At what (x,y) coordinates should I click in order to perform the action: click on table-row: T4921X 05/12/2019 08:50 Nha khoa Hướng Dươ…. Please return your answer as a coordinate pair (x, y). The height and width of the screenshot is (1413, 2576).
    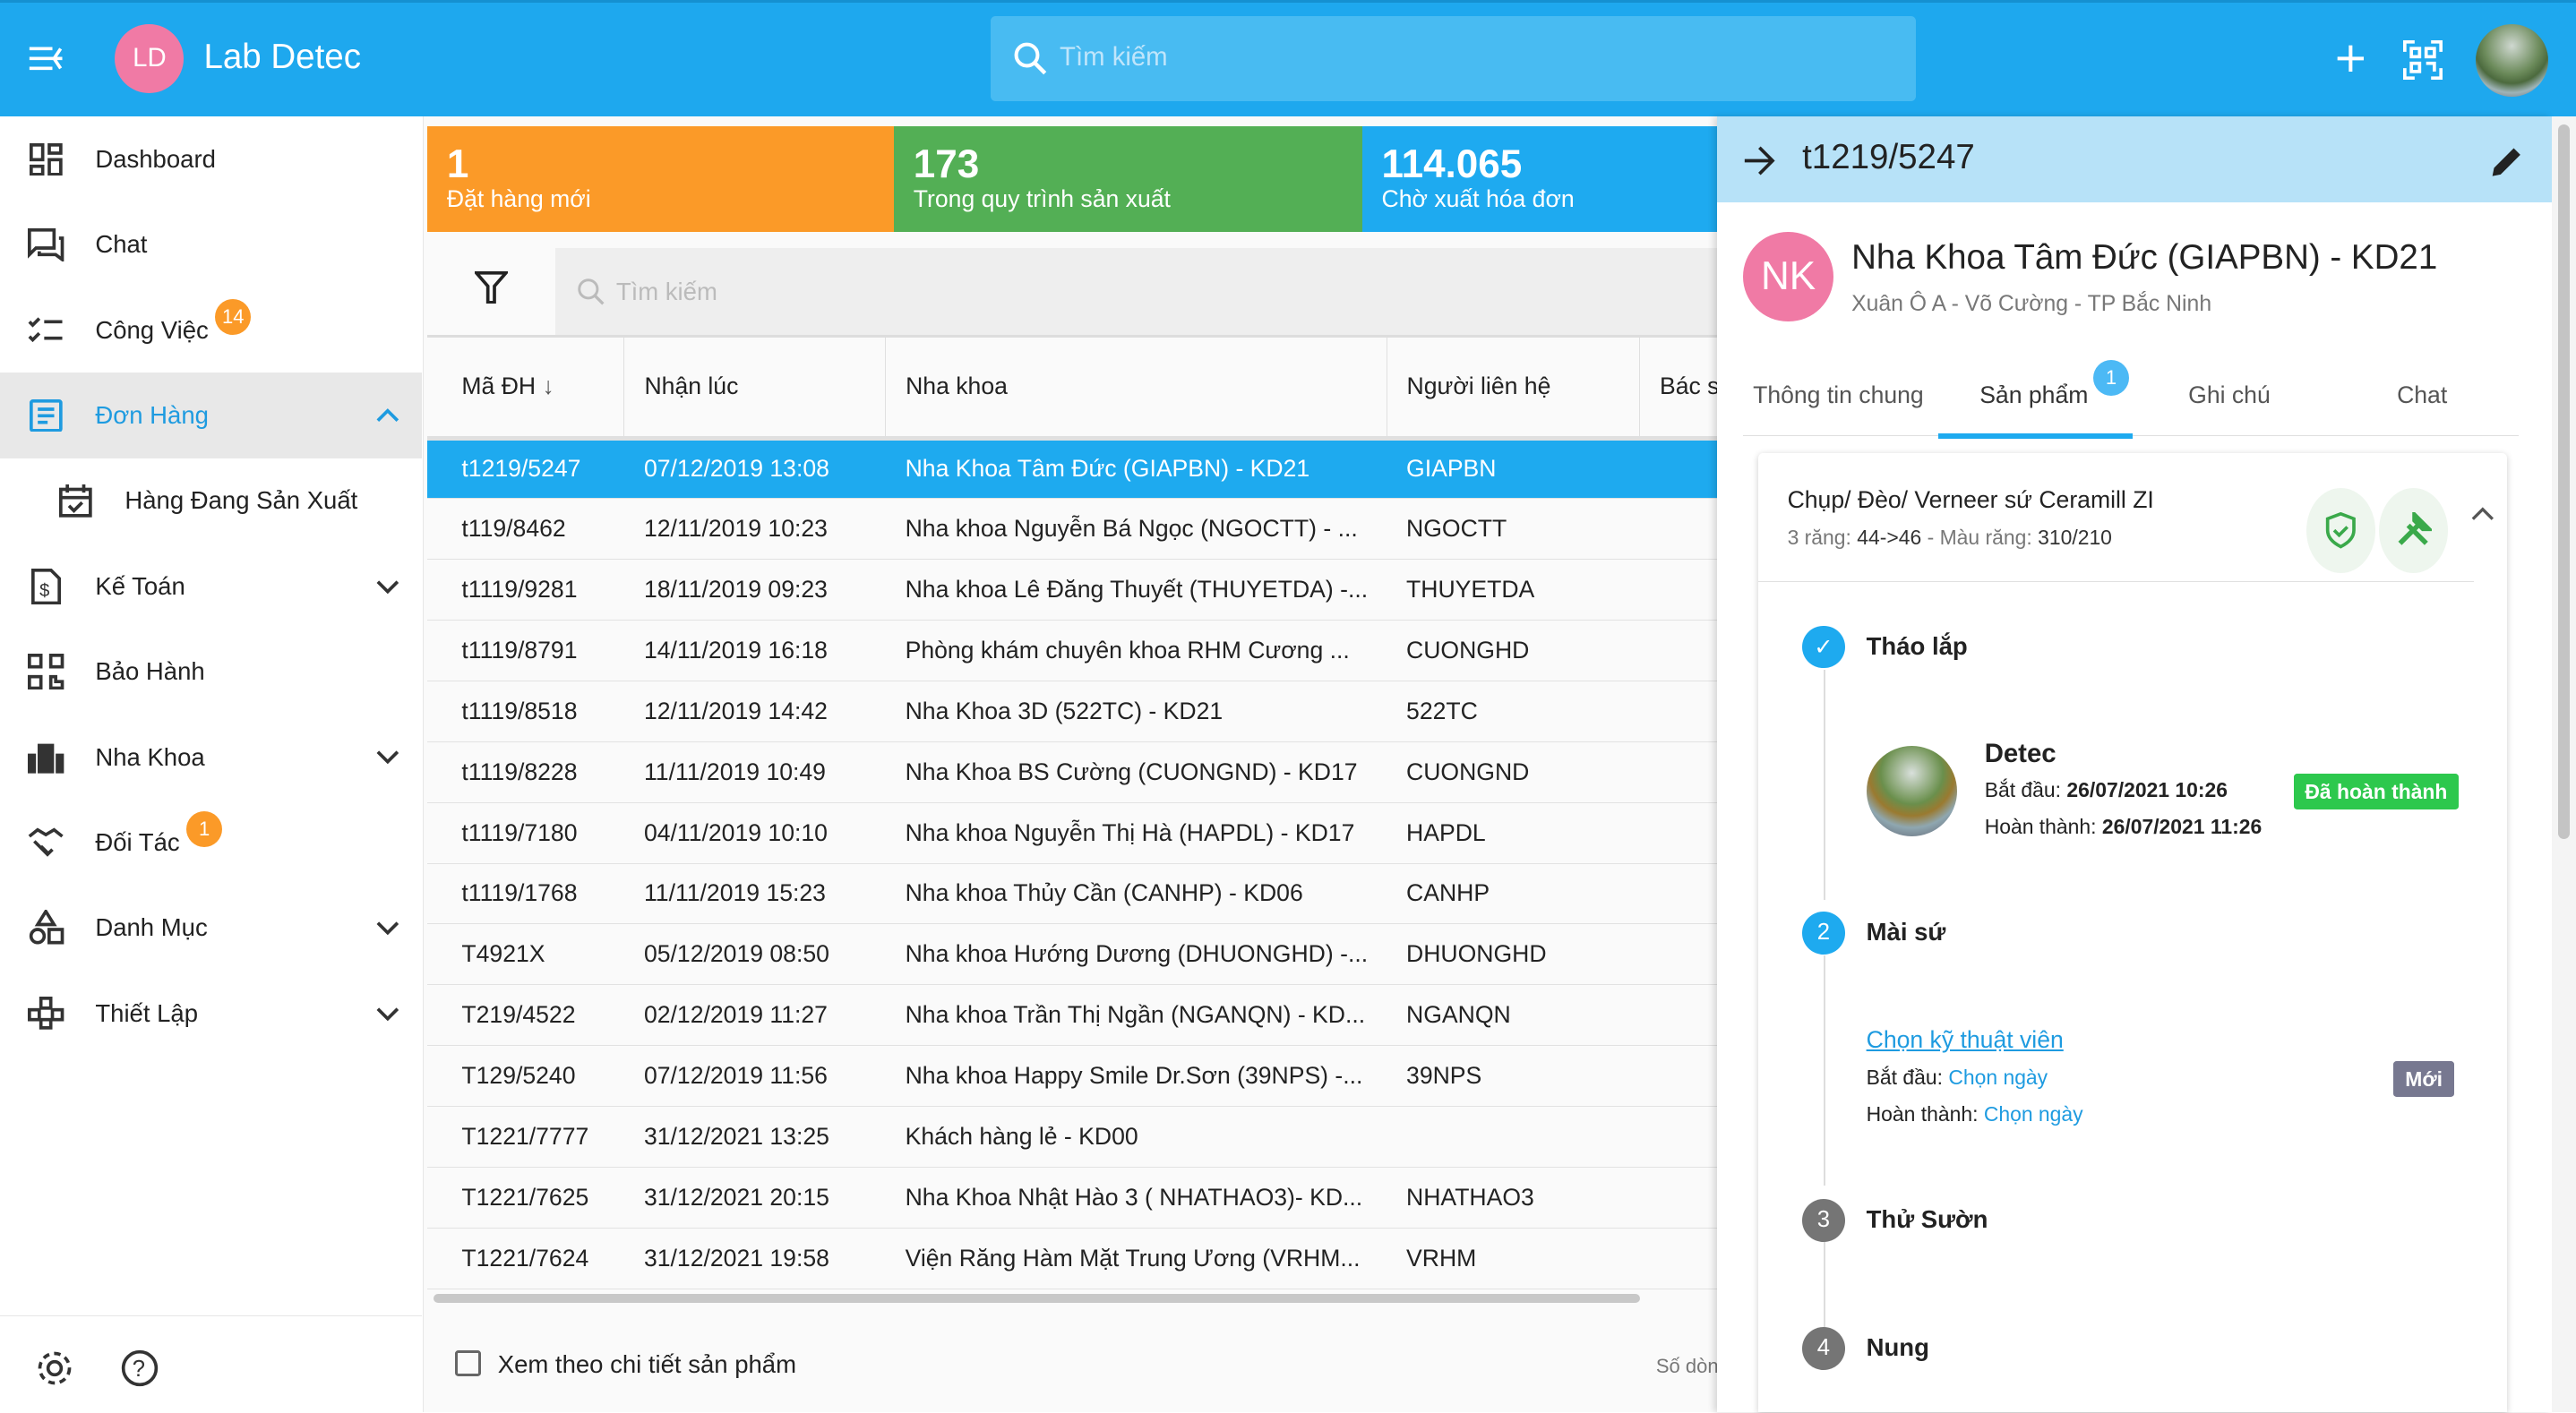
    Looking at the image, I should click on (1071, 954).